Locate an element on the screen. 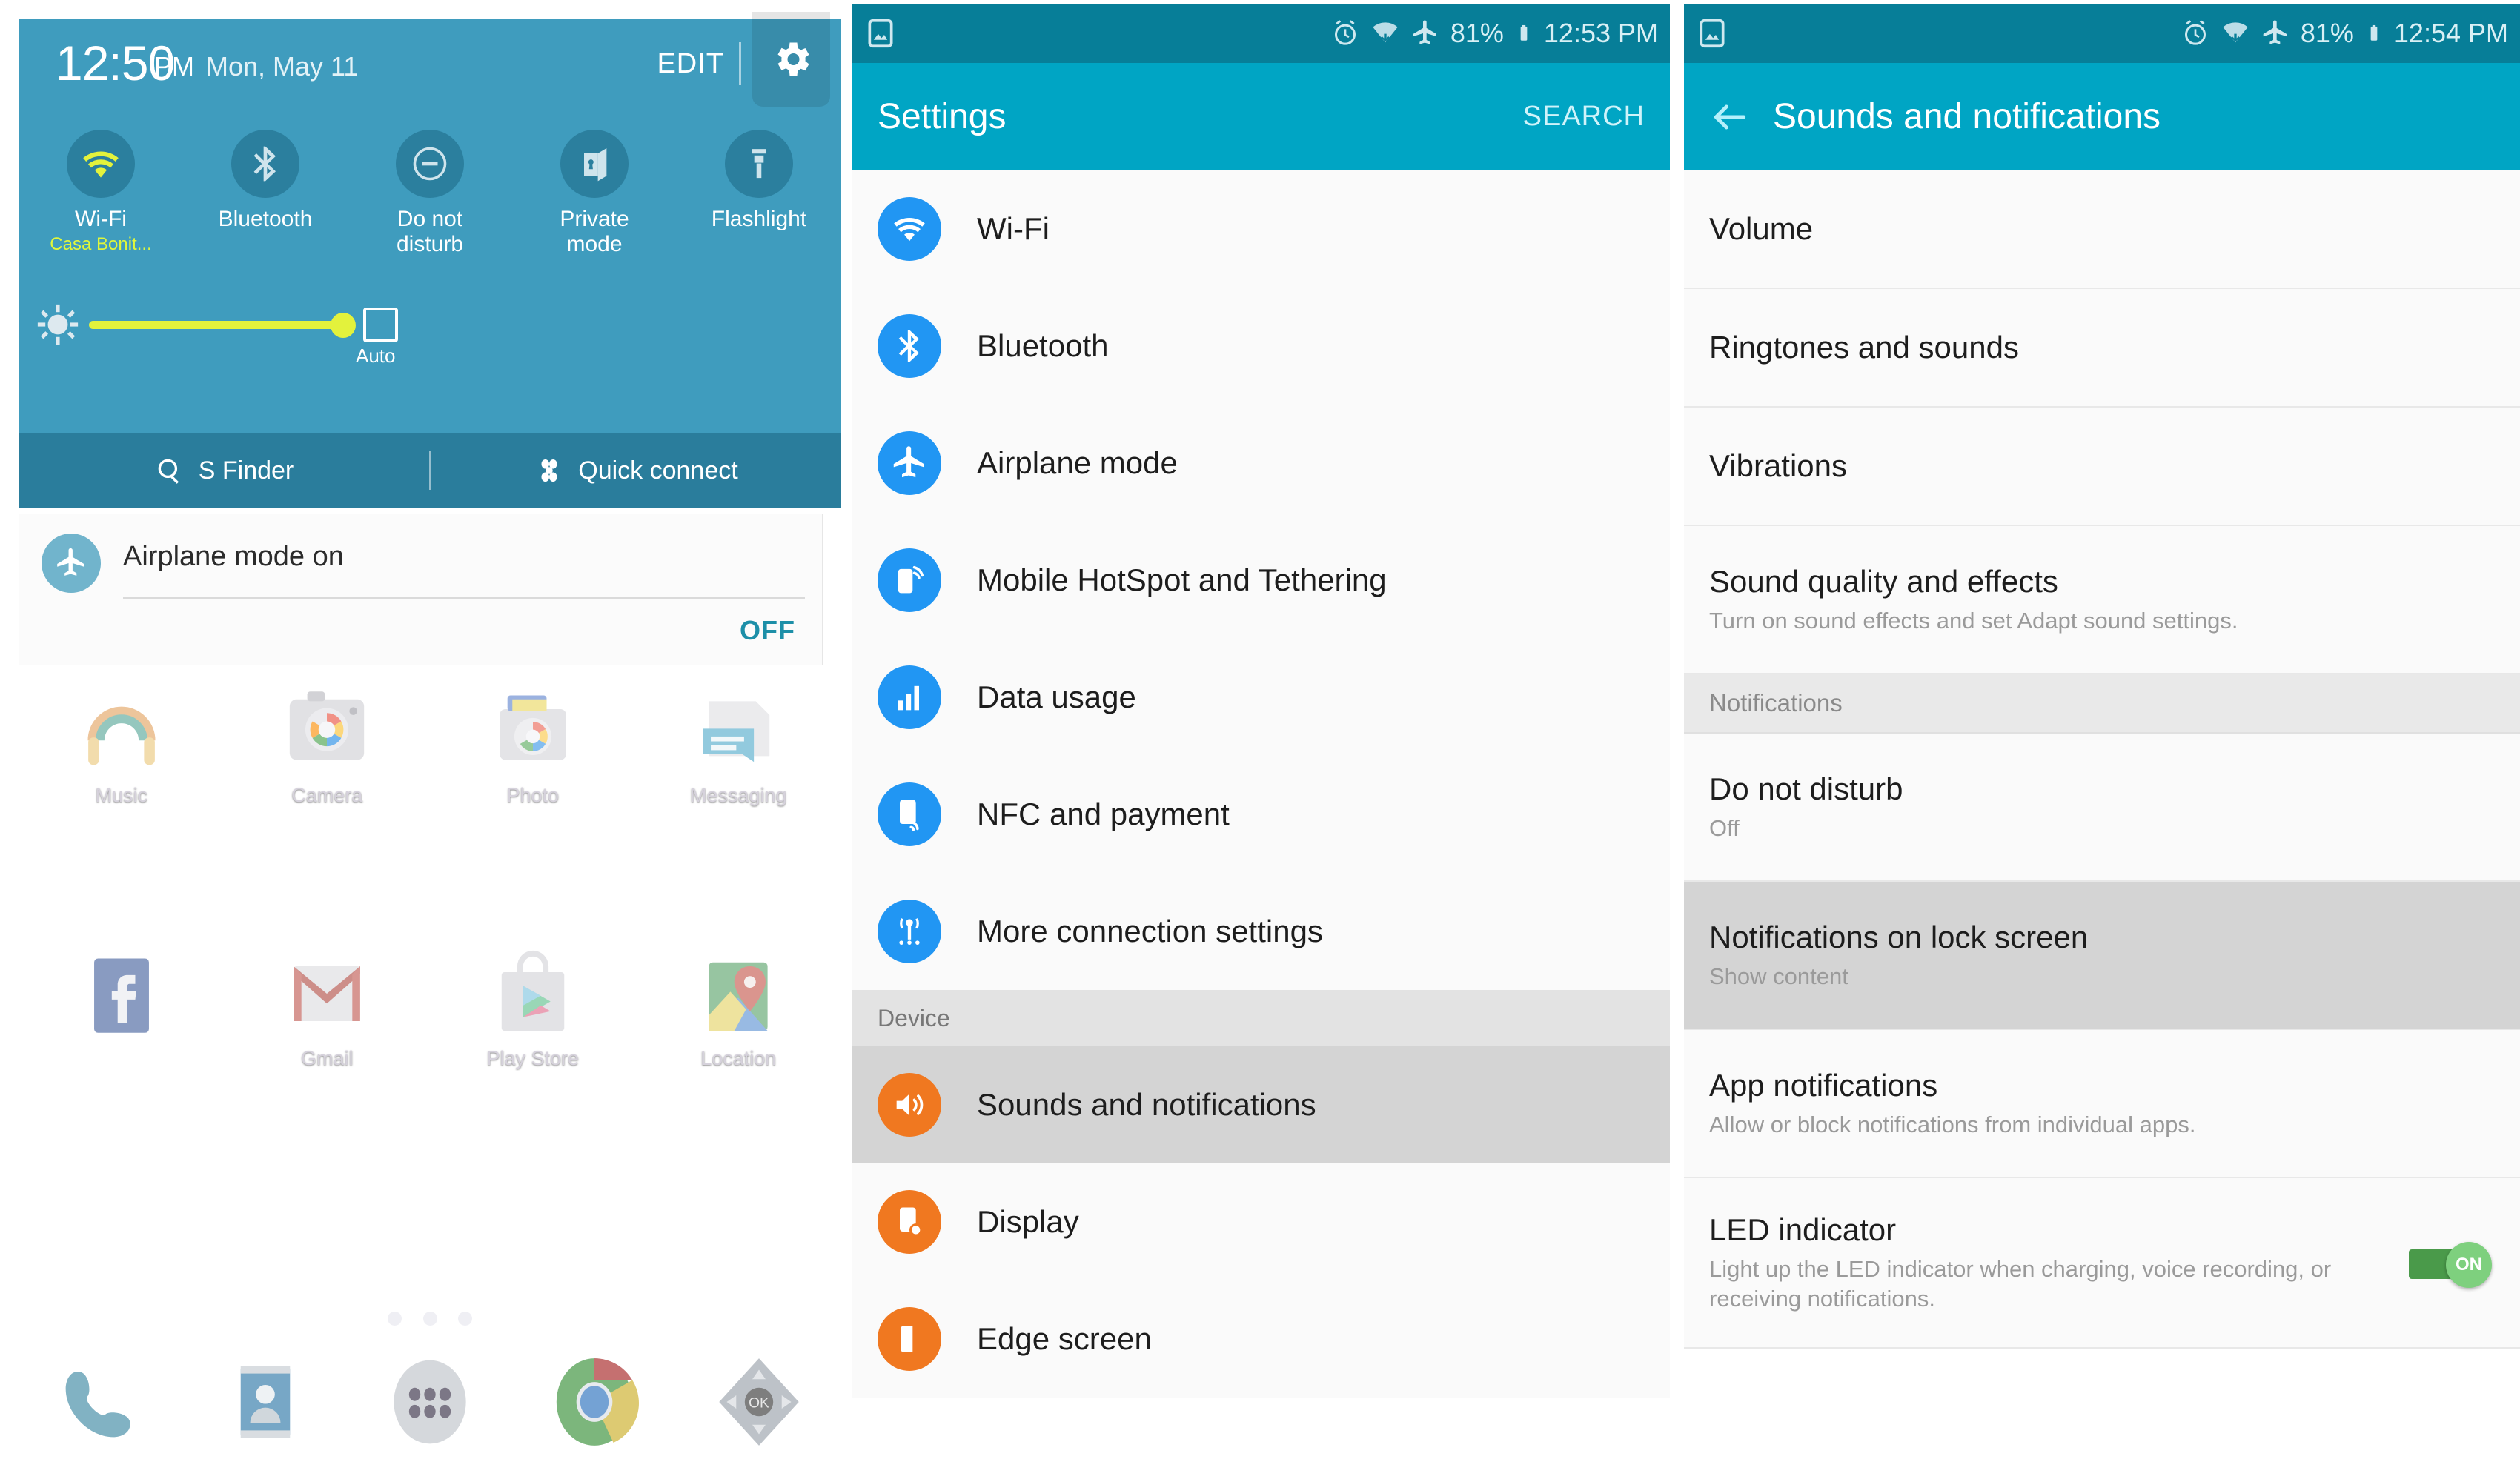 This screenshot has width=2520, height=1482. dock-phone is located at coordinates (101, 1402).